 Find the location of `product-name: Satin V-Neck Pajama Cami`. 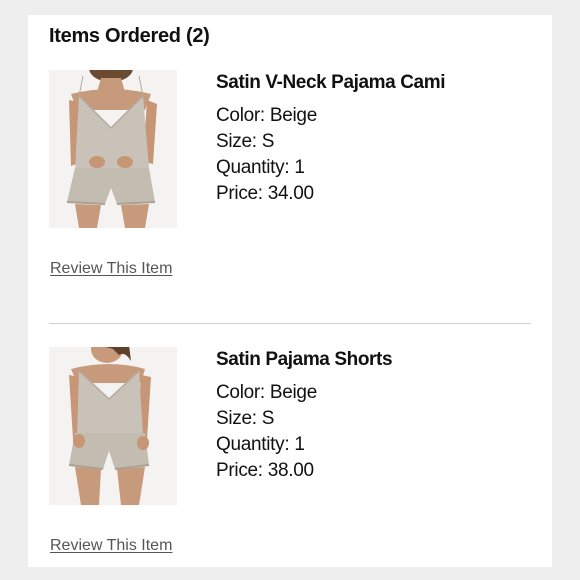

product-name: Satin V-Neck Pajama Cami is located at coordinates (330, 83).